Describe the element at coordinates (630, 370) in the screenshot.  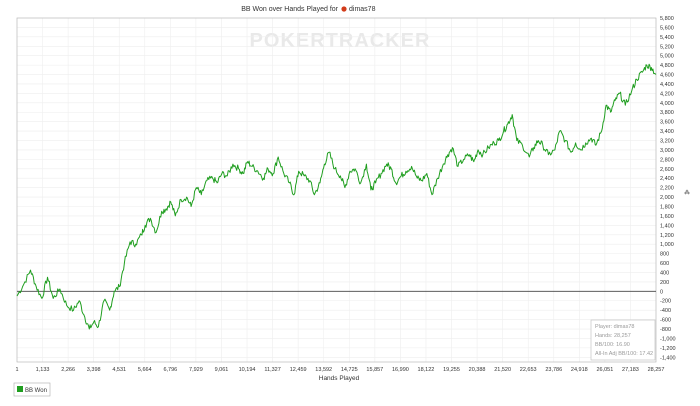
I see `x-tick-label: 27,183` at that location.